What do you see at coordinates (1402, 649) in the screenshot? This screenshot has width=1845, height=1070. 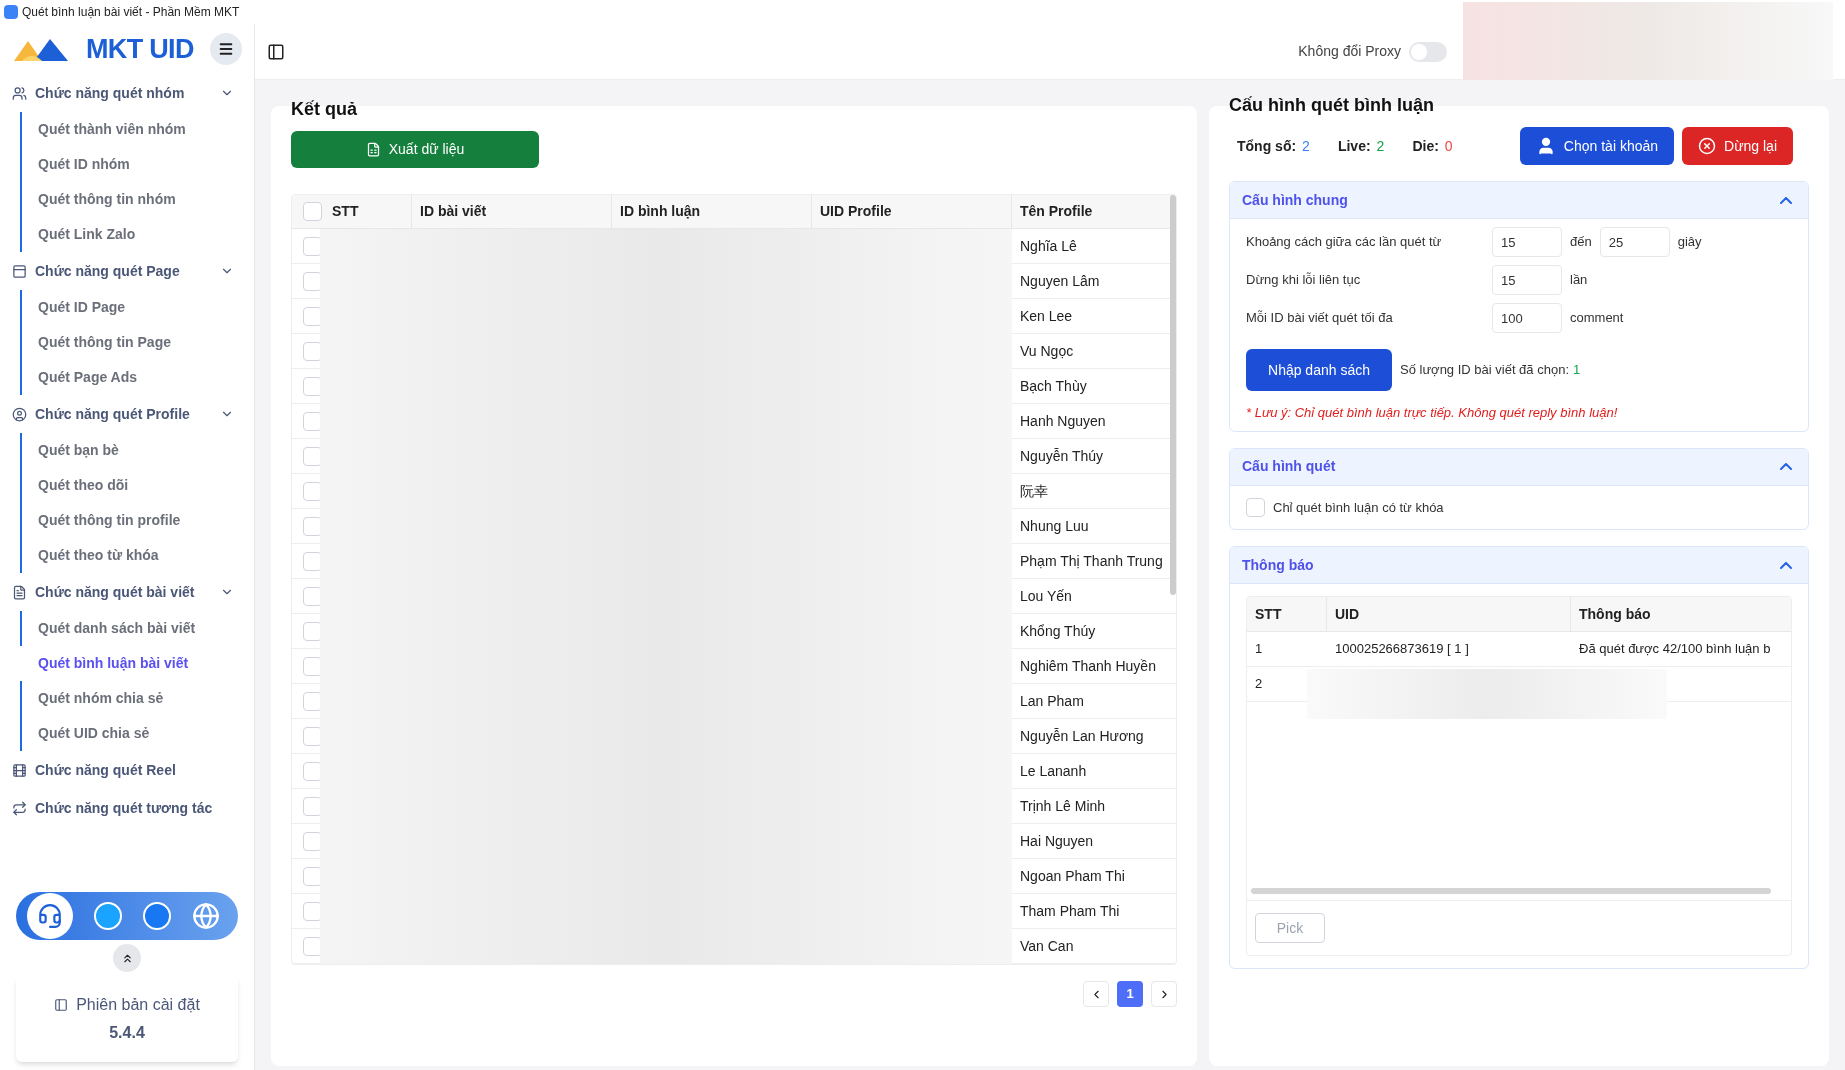 I see `table-cell-text: 100025266873619 [ 1 ]` at bounding box center [1402, 649].